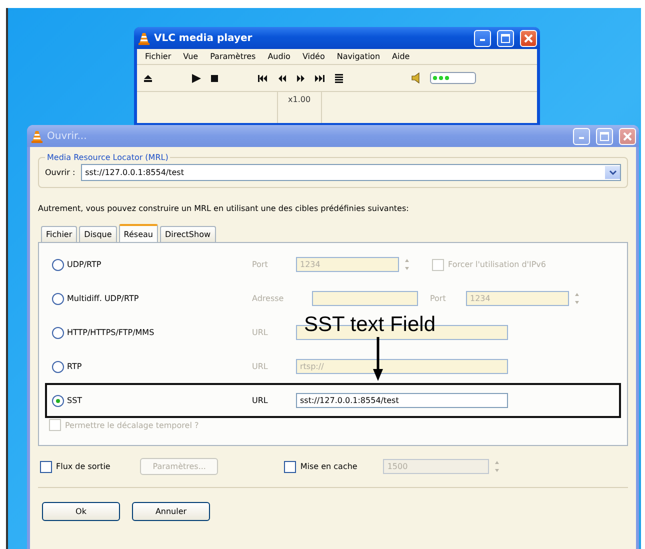  I want to click on checkbox-label: Mise en cache, so click(329, 466).